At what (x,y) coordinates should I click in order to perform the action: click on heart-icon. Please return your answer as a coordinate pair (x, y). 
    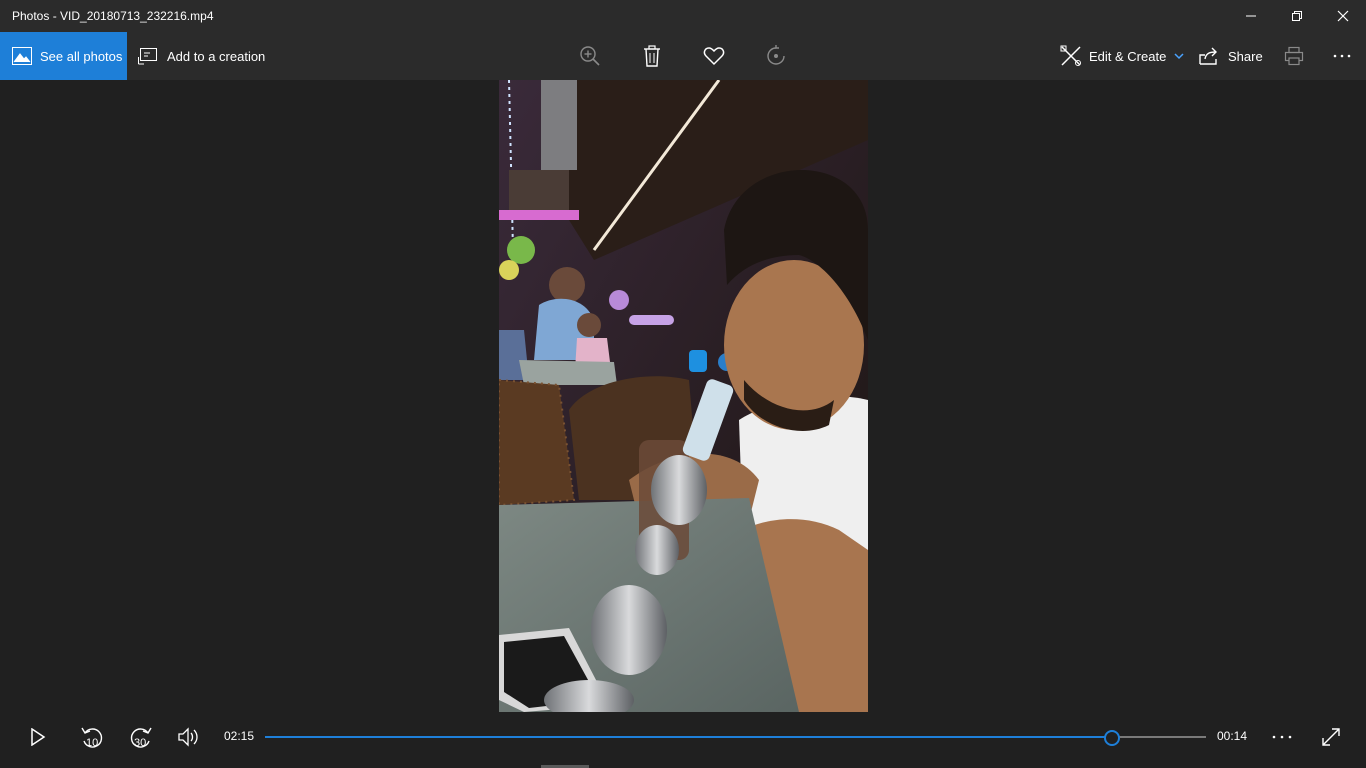
    Looking at the image, I should click on (714, 56).